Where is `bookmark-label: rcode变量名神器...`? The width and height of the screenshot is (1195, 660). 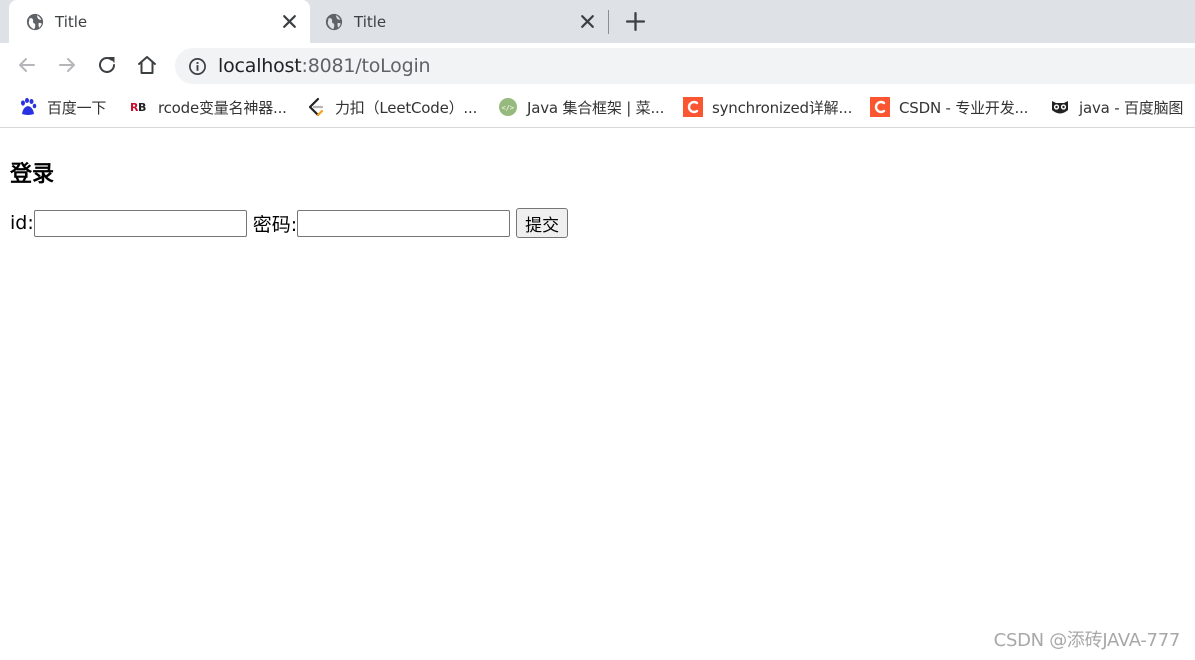 bookmark-label: rcode变量名神器... is located at coordinates (222, 107).